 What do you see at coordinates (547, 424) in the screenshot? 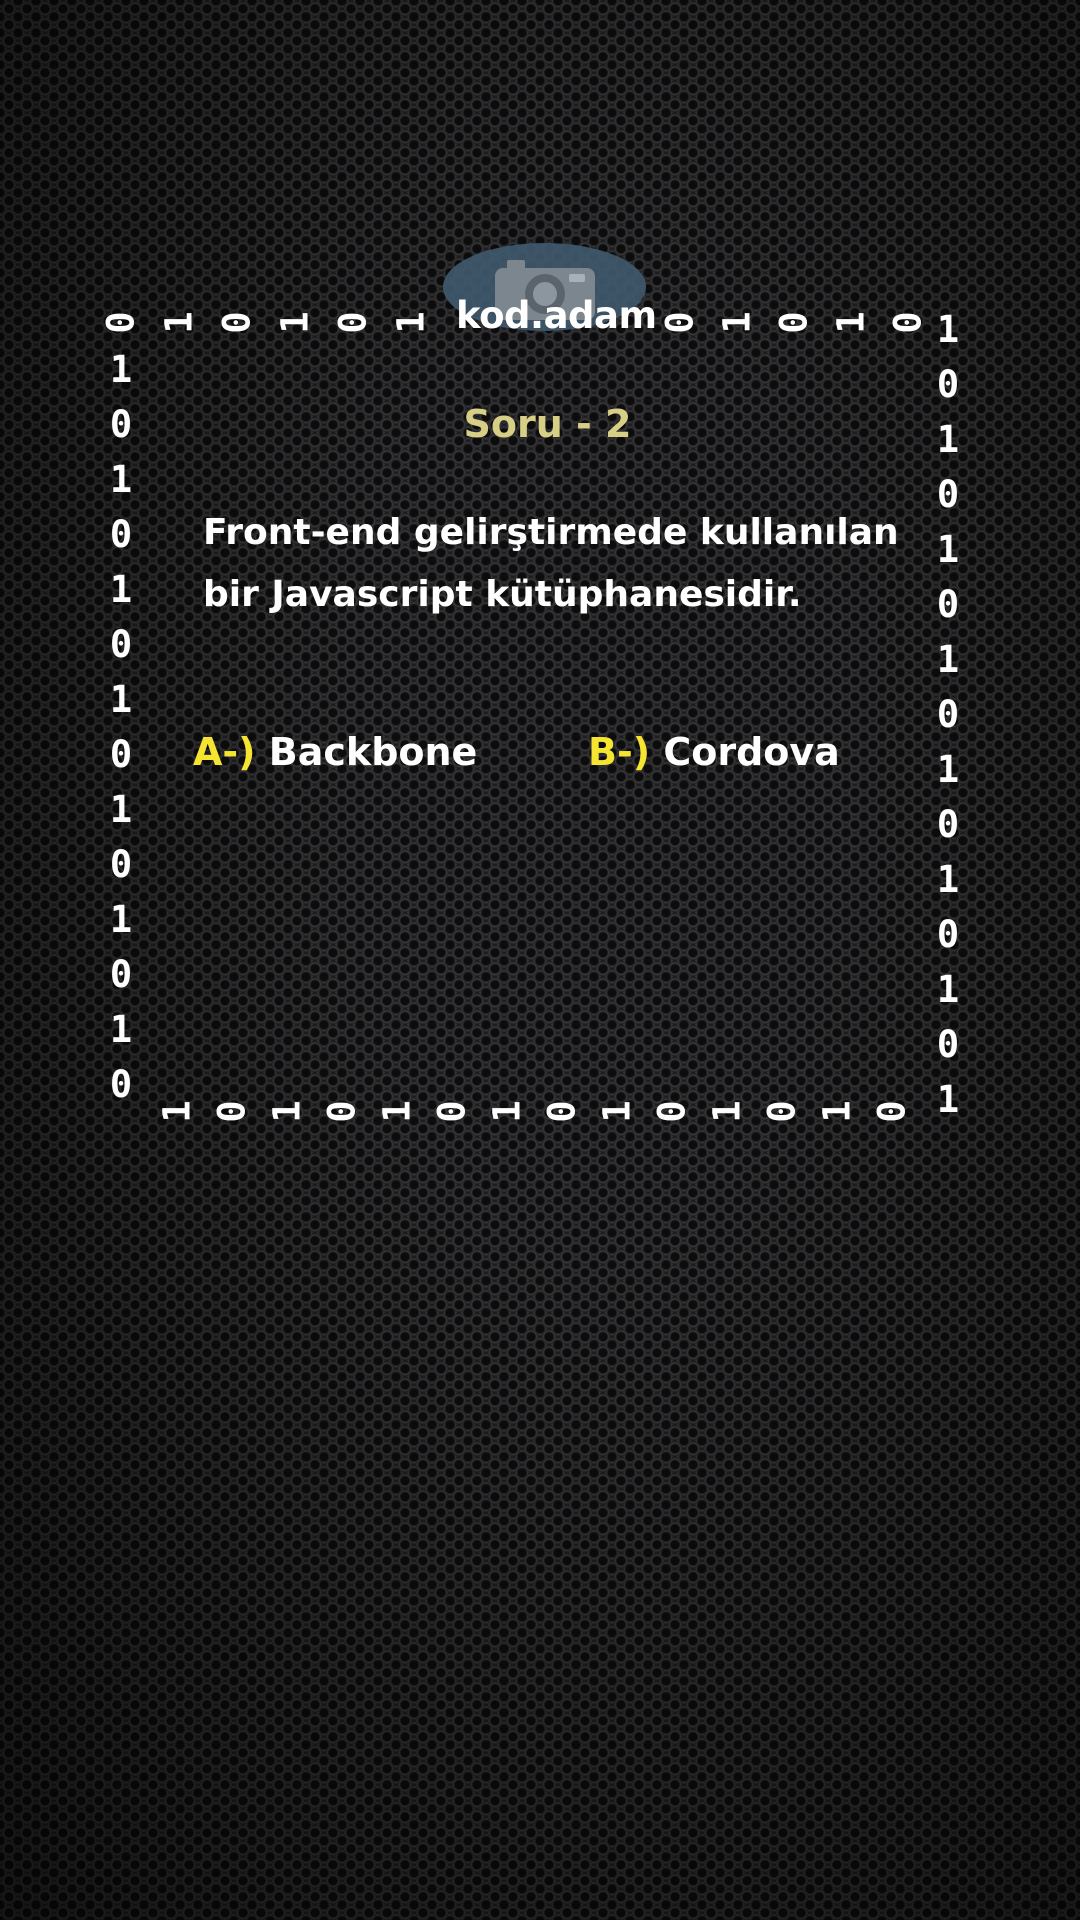
I see `question-number: Soru - 2` at bounding box center [547, 424].